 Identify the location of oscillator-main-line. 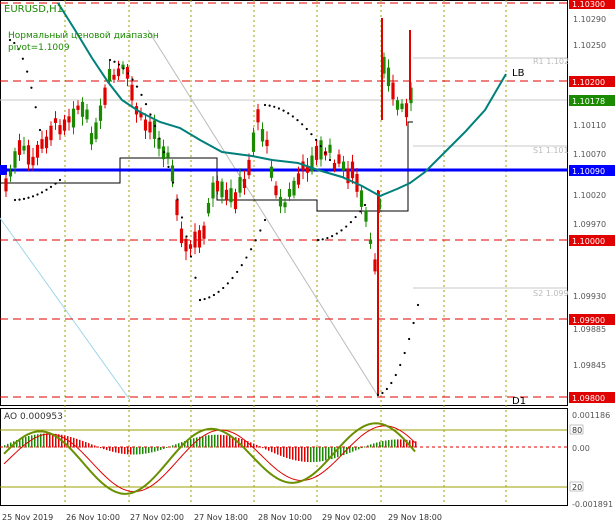
(209, 458).